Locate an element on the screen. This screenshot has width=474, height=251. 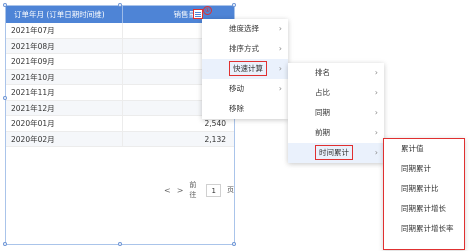
menu-item-same-period: 同期 › is located at coordinates (336, 113).